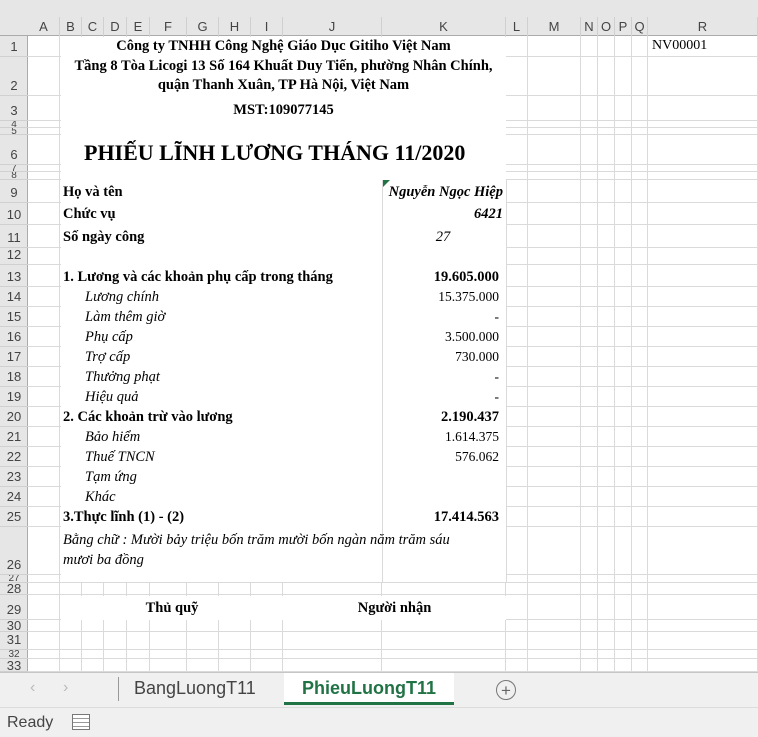 The image size is (758, 737). What do you see at coordinates (32, 688) in the screenshot?
I see `scroll-left-icon: ‹` at bounding box center [32, 688].